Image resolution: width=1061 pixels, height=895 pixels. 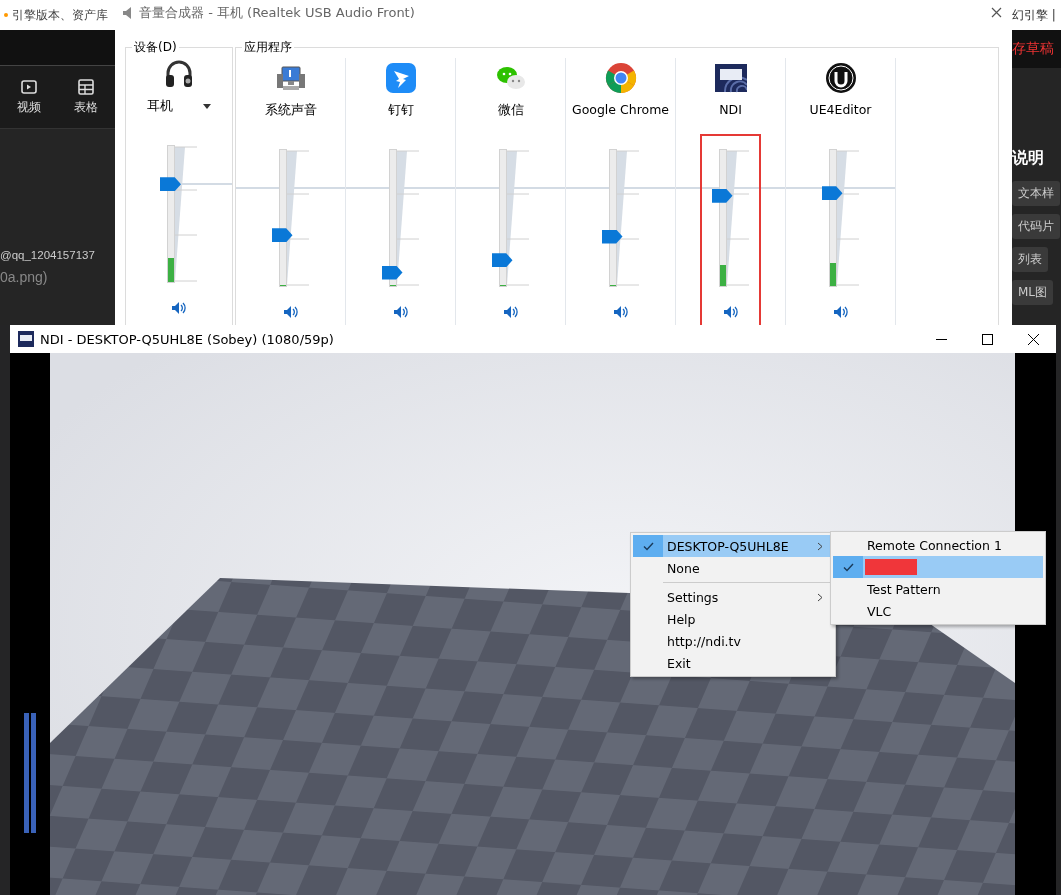 What do you see at coordinates (179, 106) in the screenshot?
I see `device-dropdown: 耳机` at bounding box center [179, 106].